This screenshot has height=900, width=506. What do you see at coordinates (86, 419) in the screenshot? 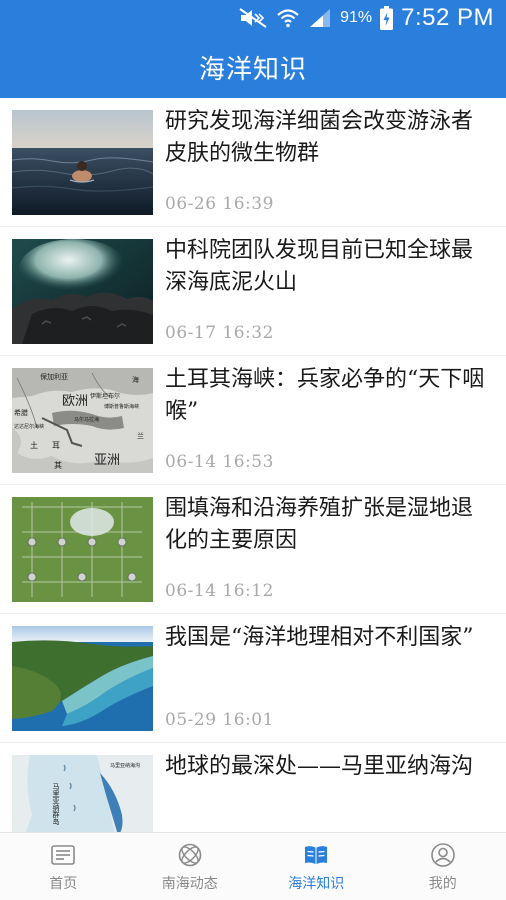
I see `map-label-marmara: 马尔马拉海` at bounding box center [86, 419].